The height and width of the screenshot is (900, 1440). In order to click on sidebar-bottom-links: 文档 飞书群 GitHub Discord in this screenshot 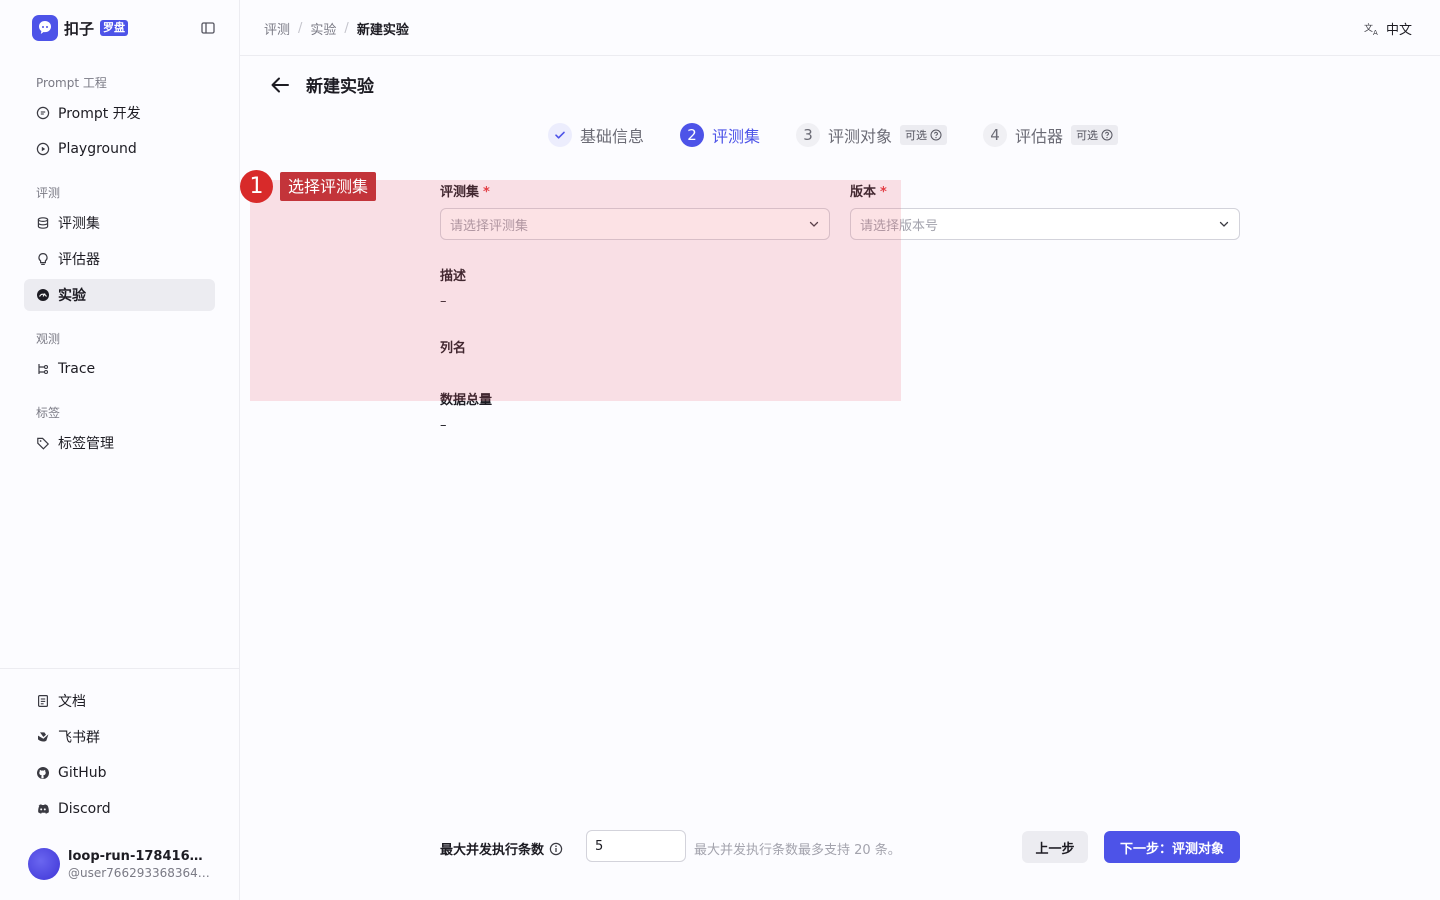, I will do `click(119, 755)`.